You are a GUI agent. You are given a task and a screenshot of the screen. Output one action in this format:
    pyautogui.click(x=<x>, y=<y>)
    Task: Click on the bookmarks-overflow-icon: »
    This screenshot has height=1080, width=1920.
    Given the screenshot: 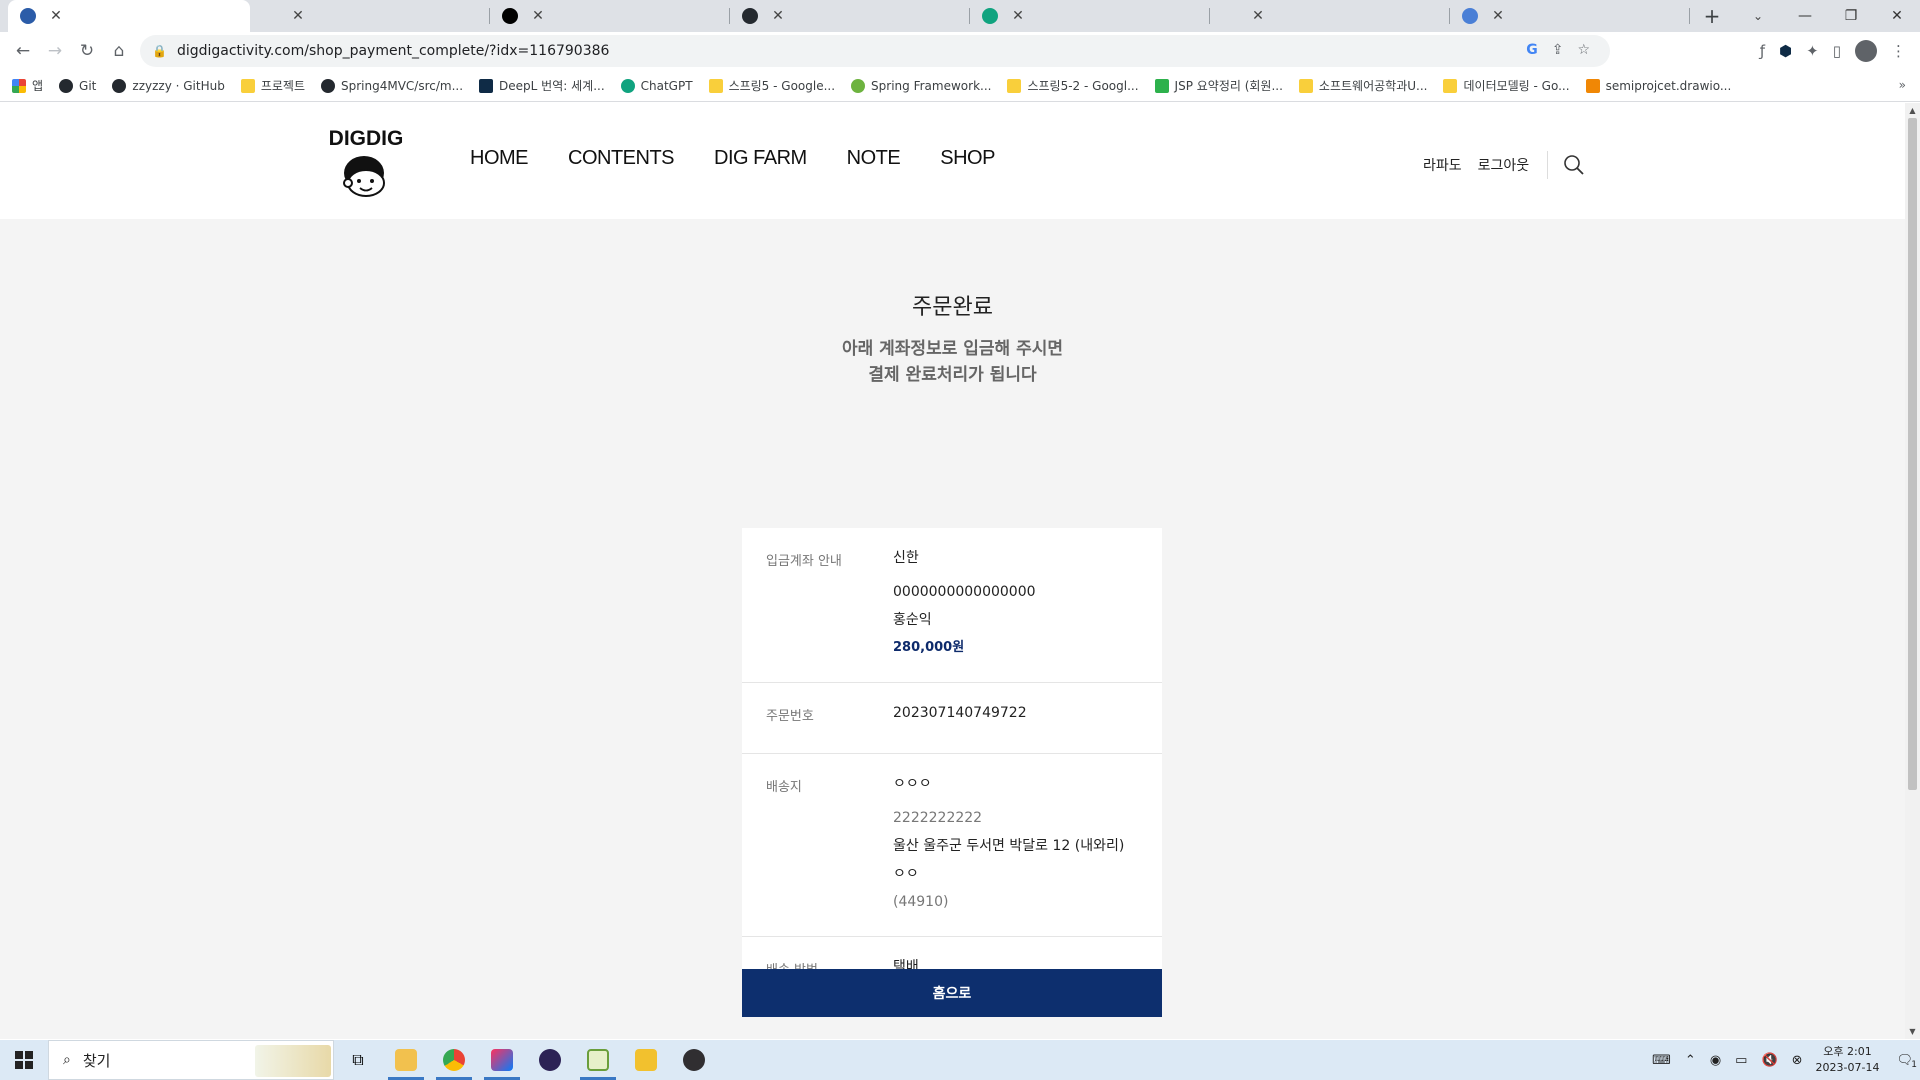 What is the action you would take?
    pyautogui.click(x=1902, y=85)
    